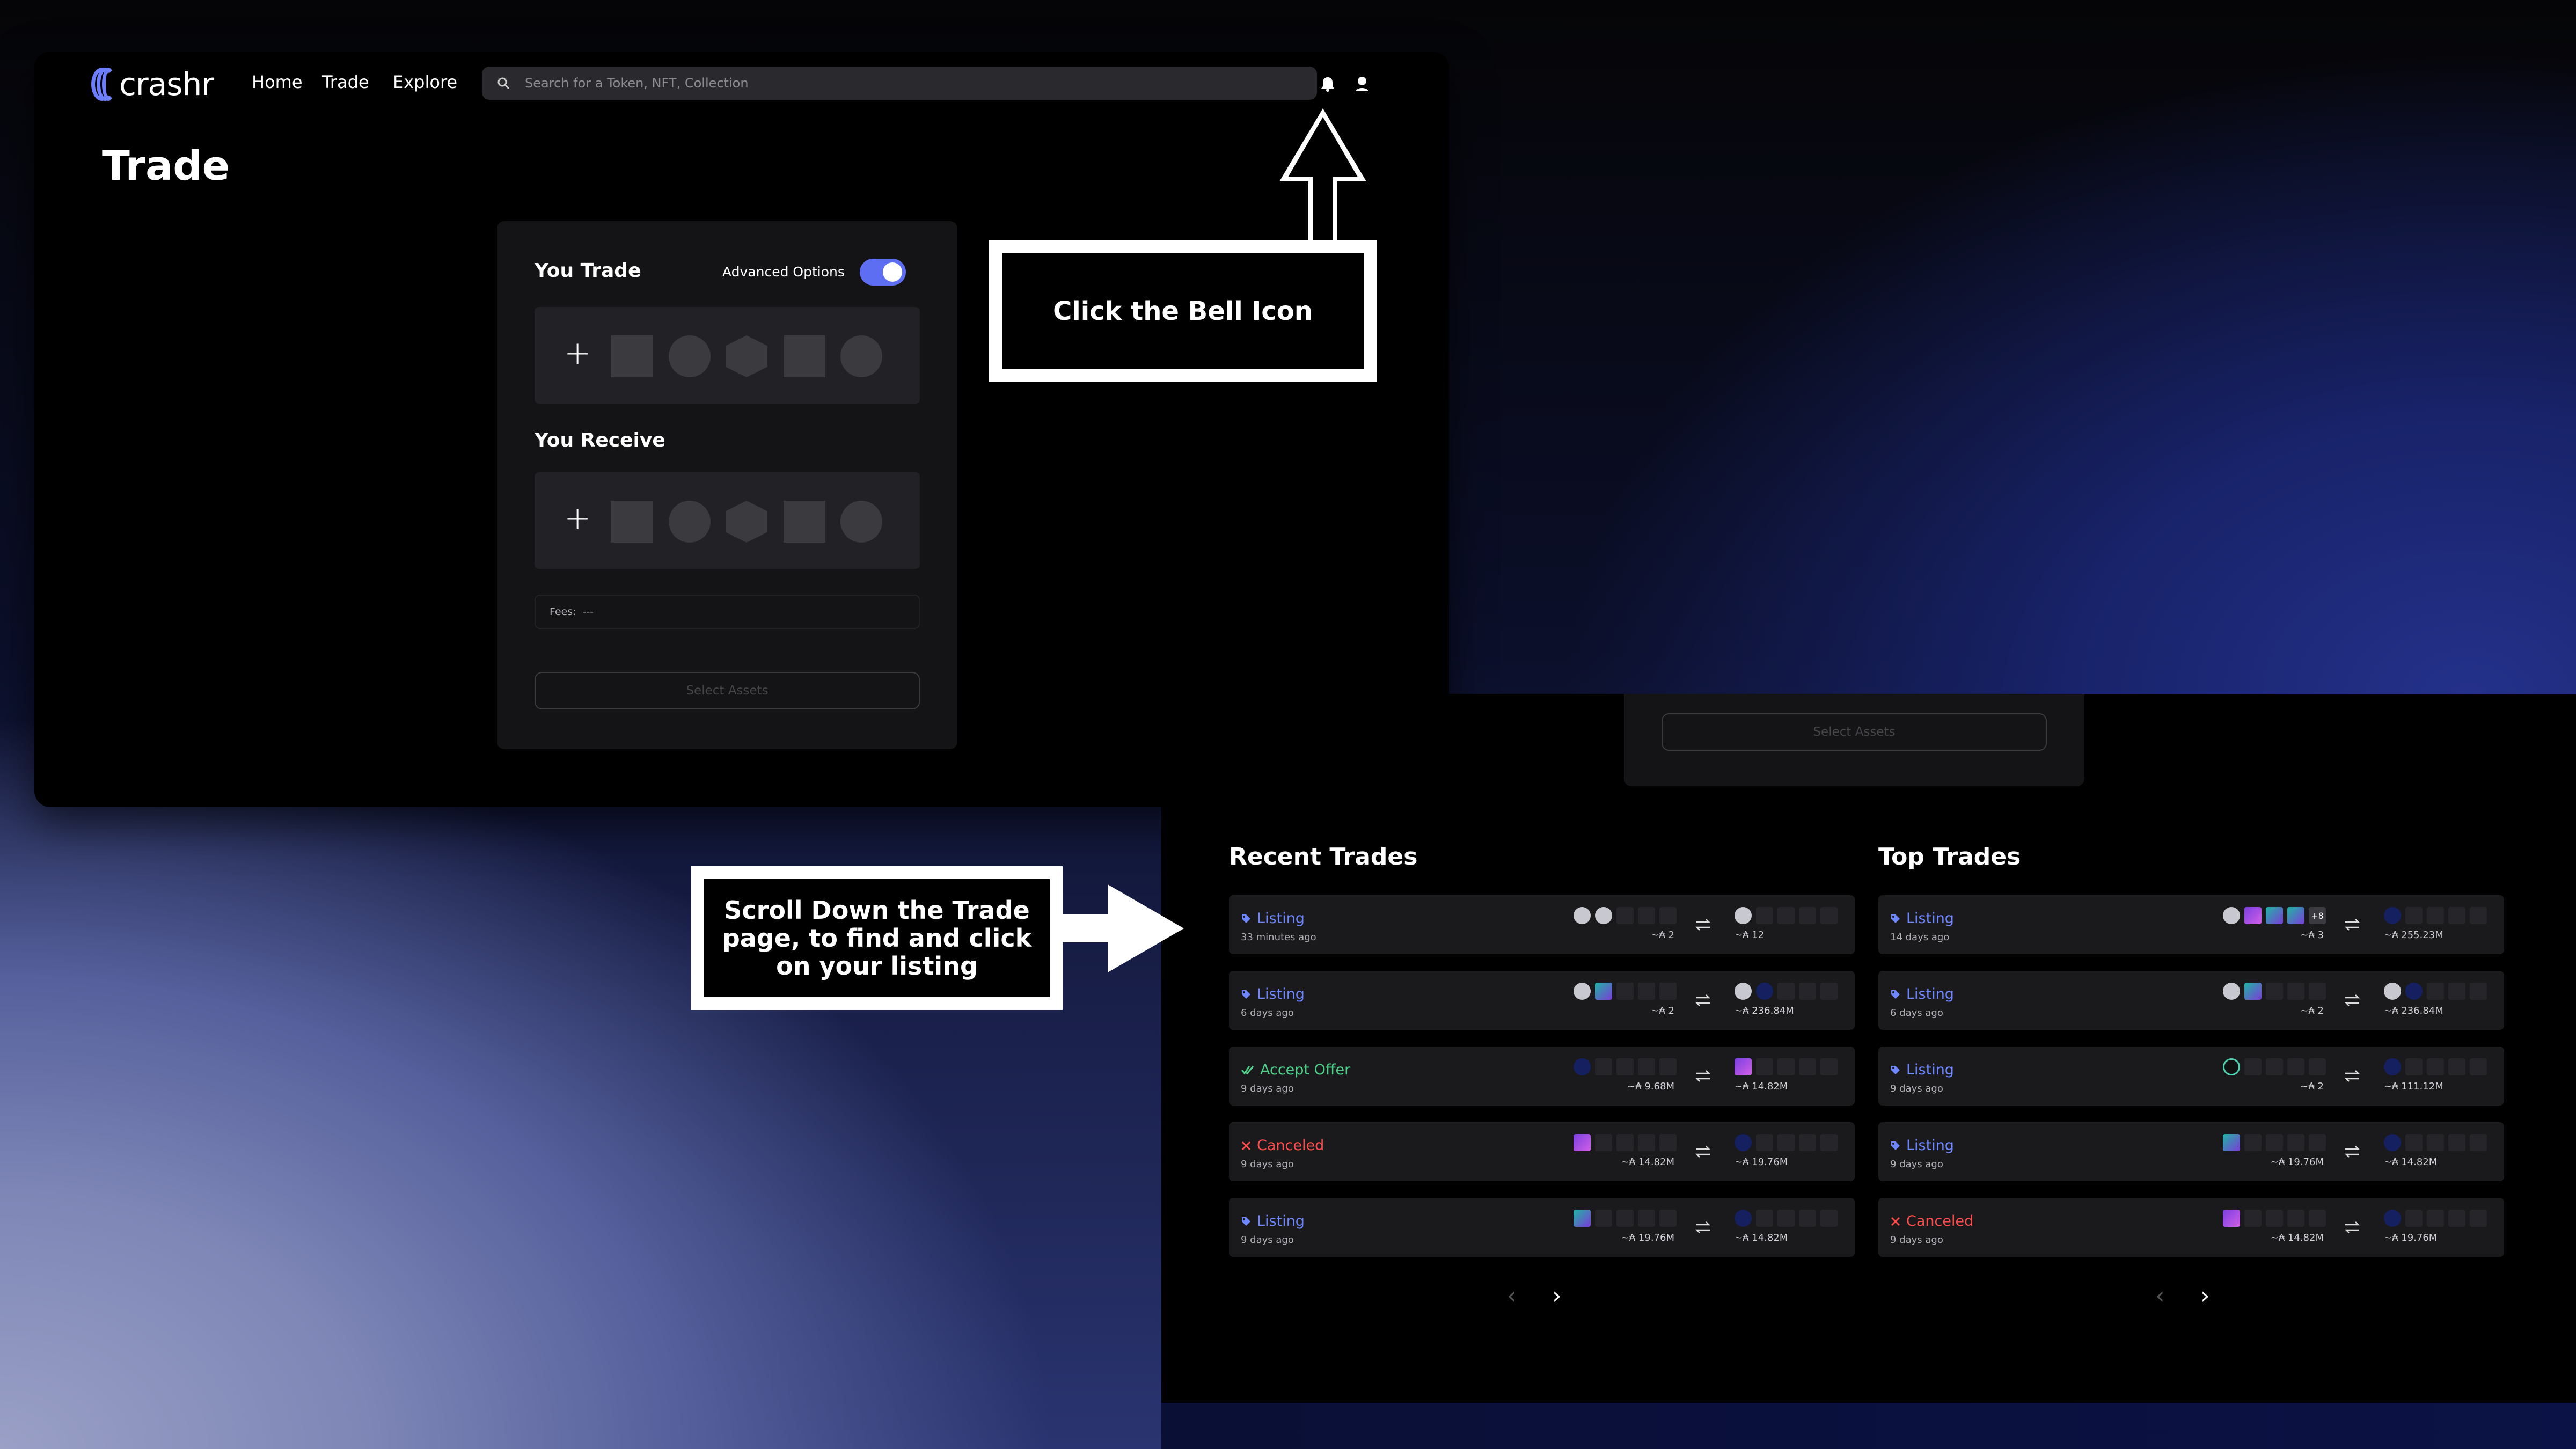 The width and height of the screenshot is (2576, 1449). What do you see at coordinates (1650, 1086) in the screenshot?
I see `given-amount: ~₳ 9.68M` at bounding box center [1650, 1086].